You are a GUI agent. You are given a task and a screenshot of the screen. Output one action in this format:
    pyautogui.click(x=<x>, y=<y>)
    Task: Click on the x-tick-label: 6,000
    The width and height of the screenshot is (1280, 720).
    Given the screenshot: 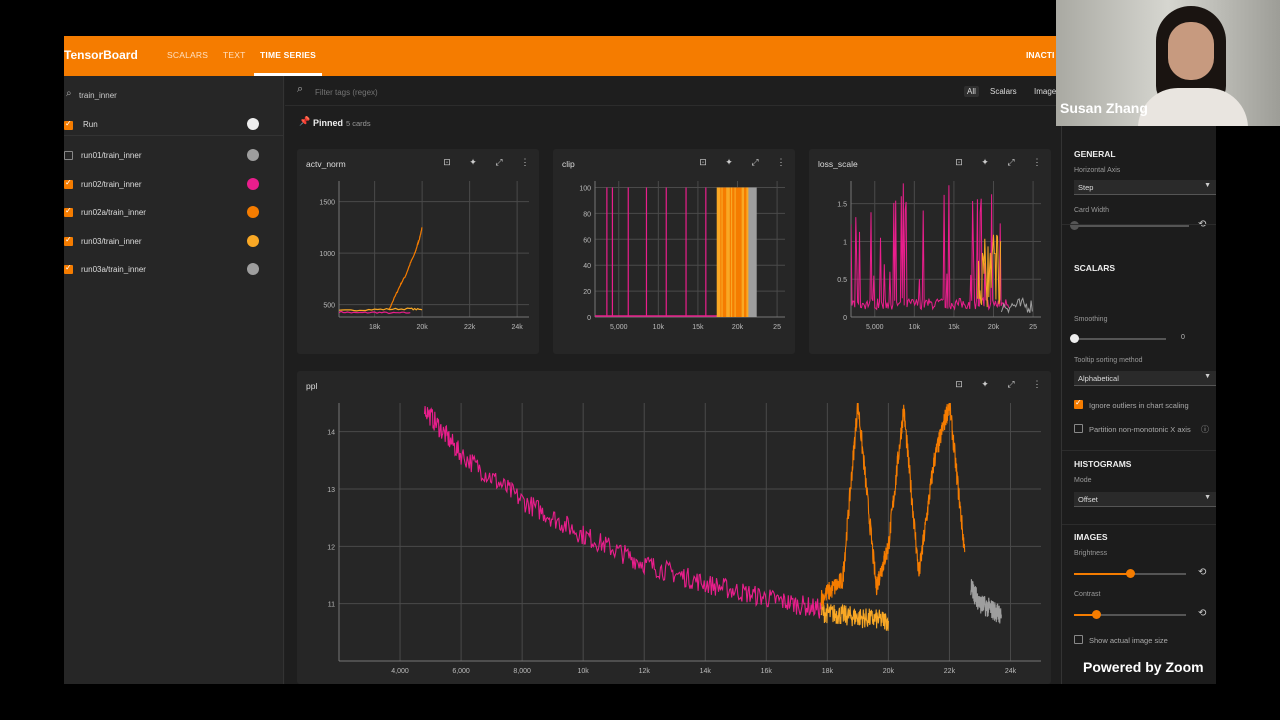 What is the action you would take?
    pyautogui.click(x=461, y=671)
    